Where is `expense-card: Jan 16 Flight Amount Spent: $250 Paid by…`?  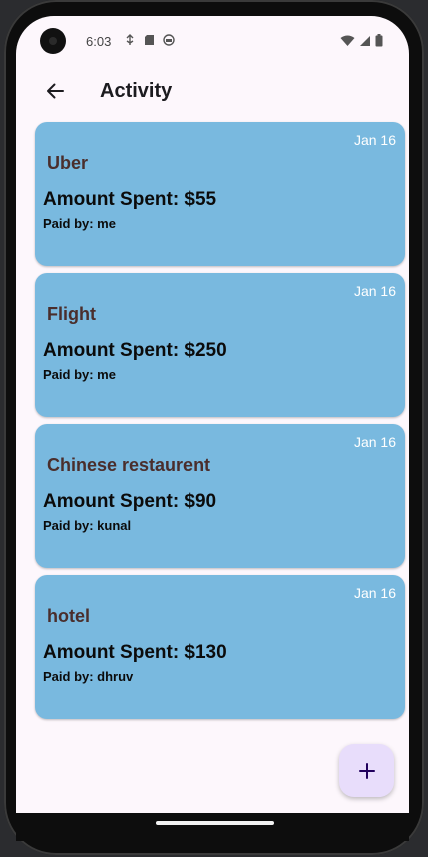 expense-card: Jan 16 Flight Amount Spent: $250 Paid by… is located at coordinates (220, 345).